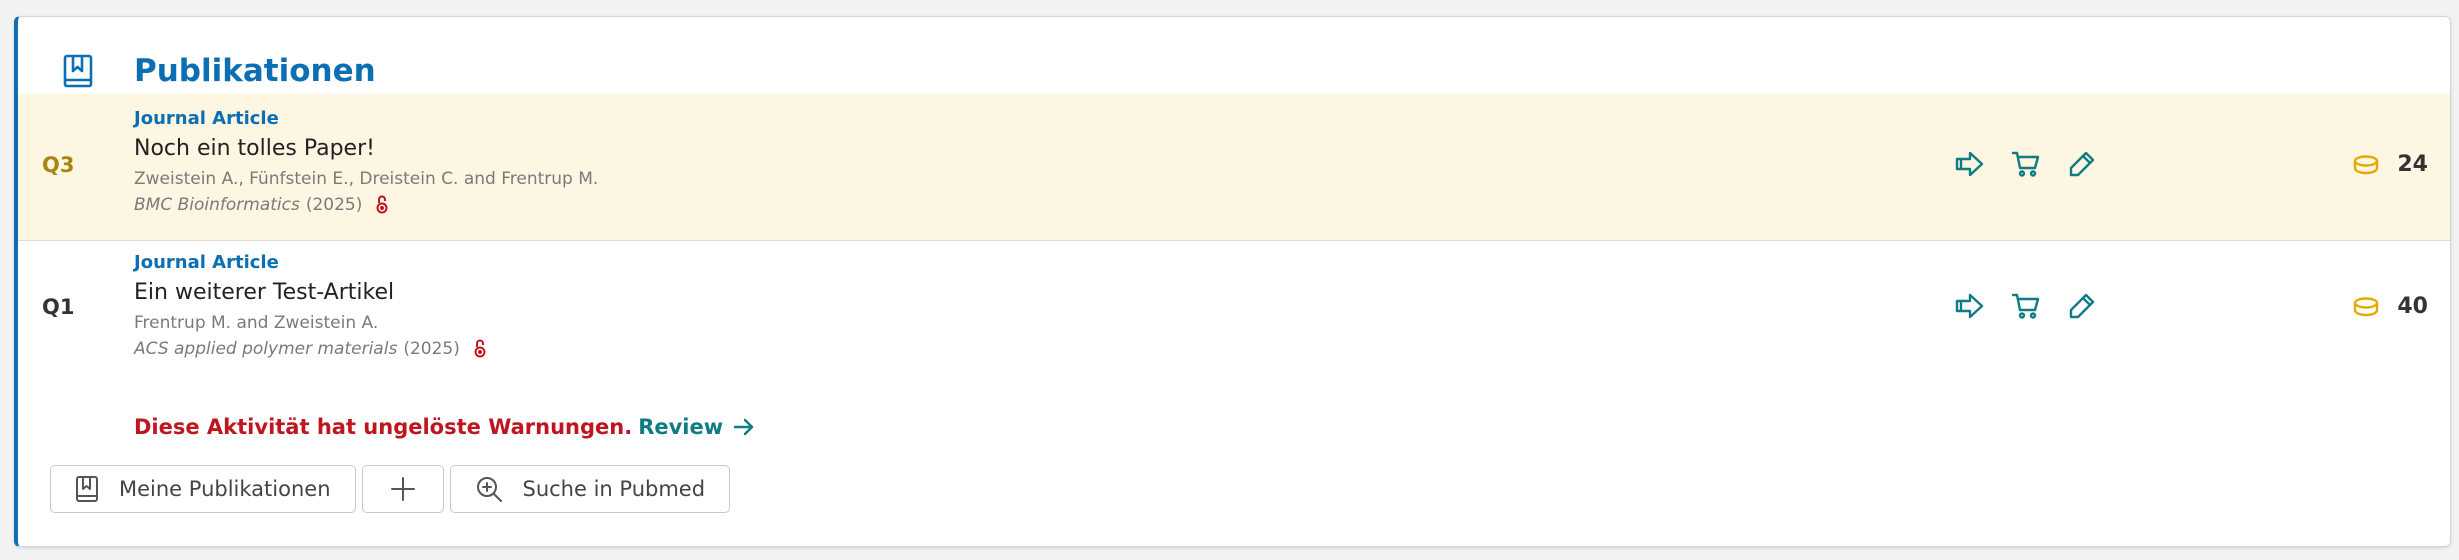 This screenshot has height=560, width=2459. I want to click on warning-text: Diese Aktivität hat ungelöste Warnungen., so click(383, 427).